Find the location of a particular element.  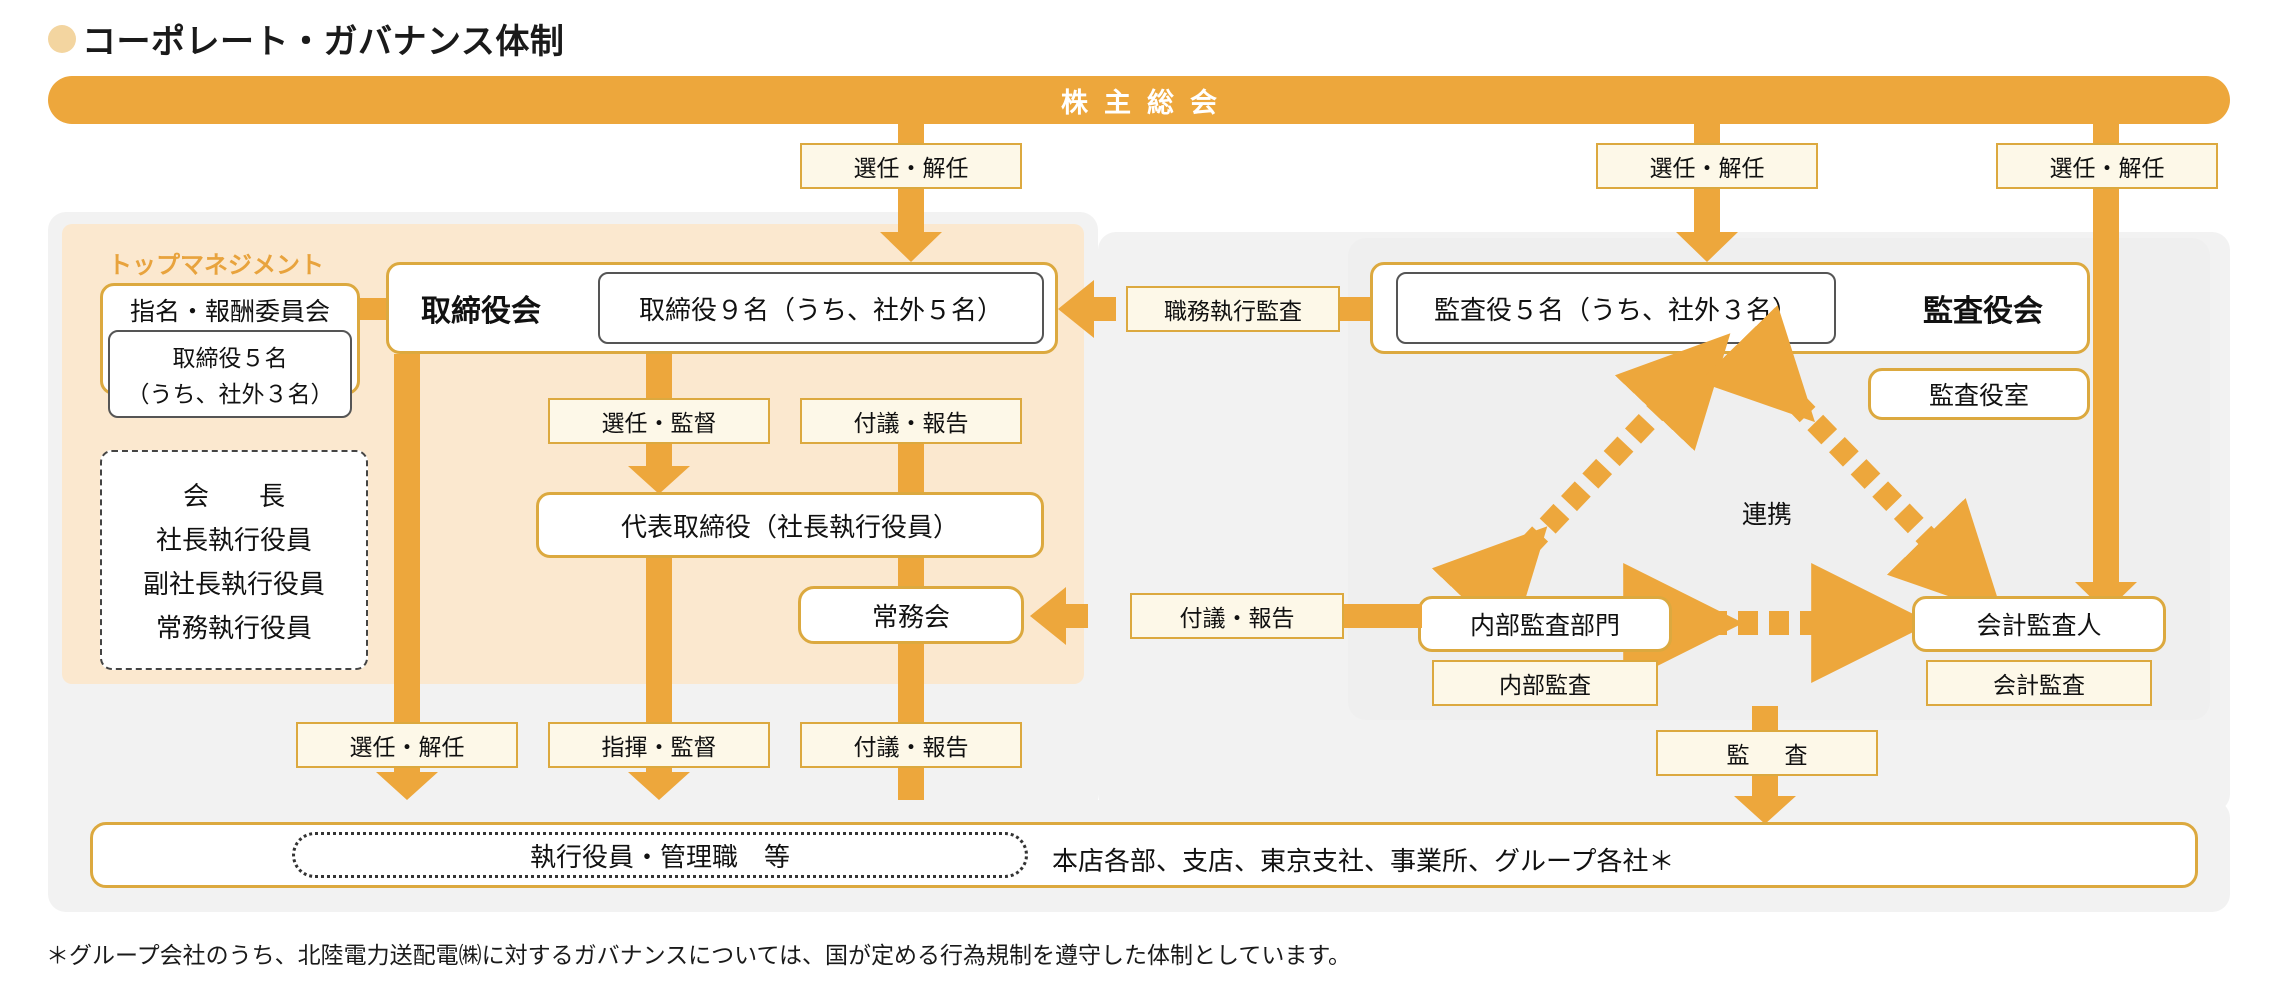

top-management-section-label: トップマネジメント is located at coordinates (216, 265).